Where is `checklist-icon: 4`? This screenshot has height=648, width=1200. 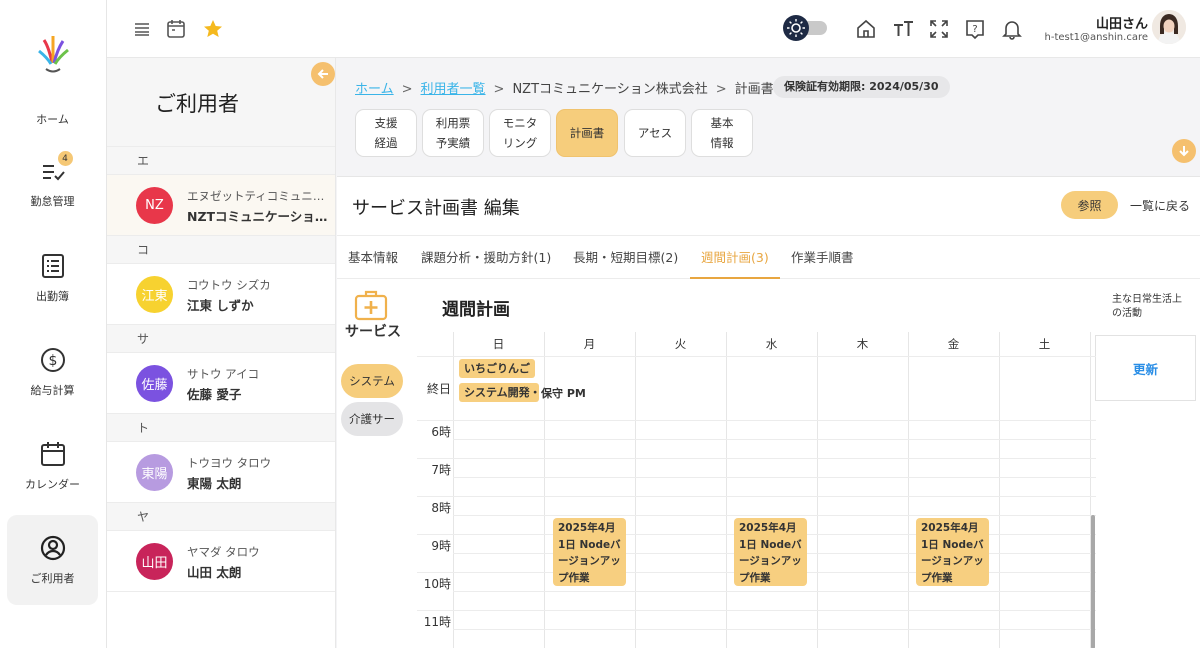 checklist-icon: 4 is located at coordinates (56, 168).